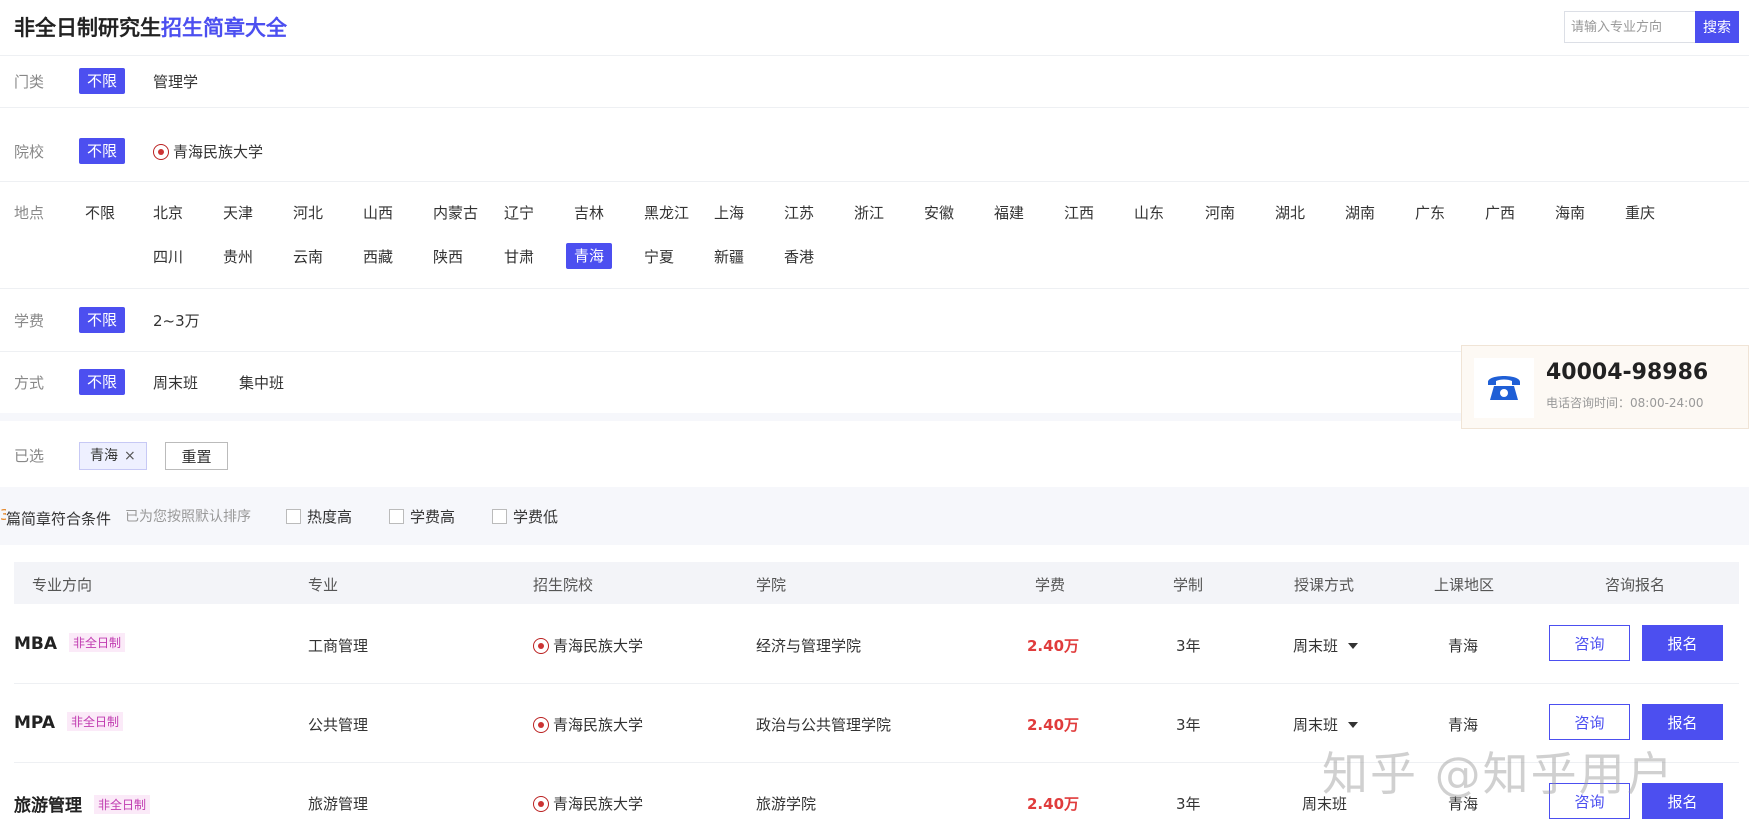  I want to click on search-button: 搜索, so click(1717, 27).